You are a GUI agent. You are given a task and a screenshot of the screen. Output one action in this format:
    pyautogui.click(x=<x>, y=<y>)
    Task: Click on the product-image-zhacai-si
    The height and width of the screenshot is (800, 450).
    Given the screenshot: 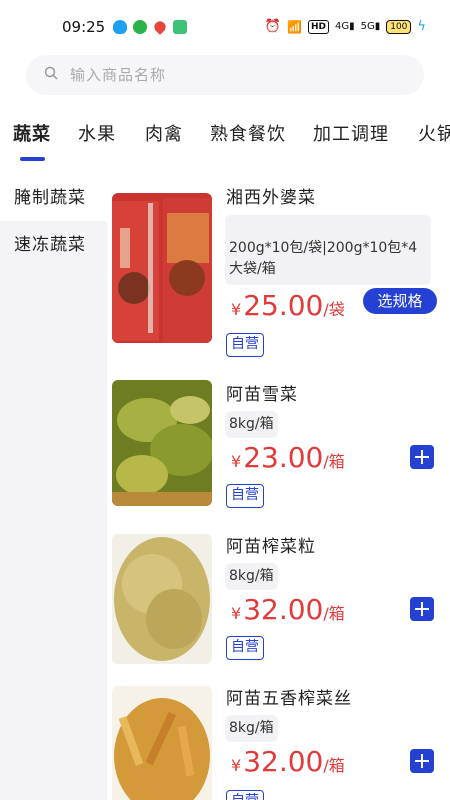 What is the action you would take?
    pyautogui.click(x=162, y=743)
    